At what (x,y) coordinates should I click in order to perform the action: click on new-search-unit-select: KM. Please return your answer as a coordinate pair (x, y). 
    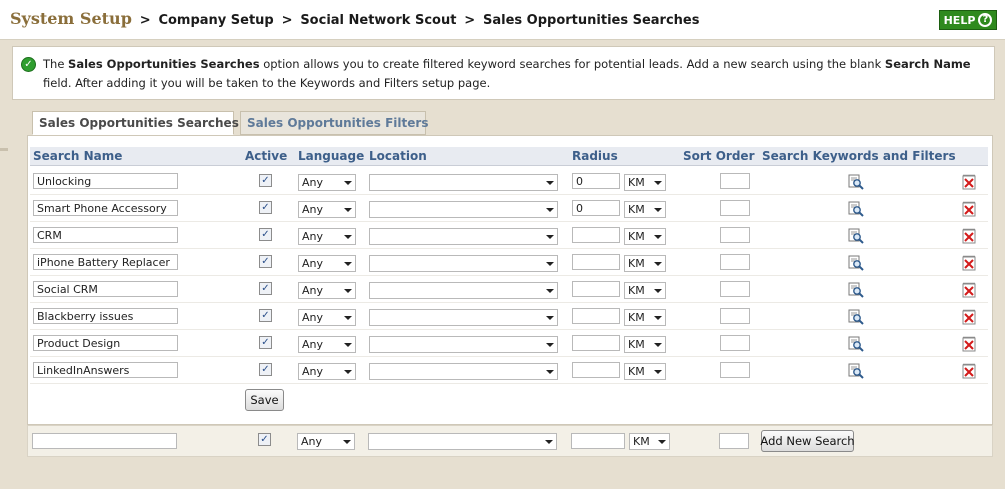
    Looking at the image, I should click on (649, 441).